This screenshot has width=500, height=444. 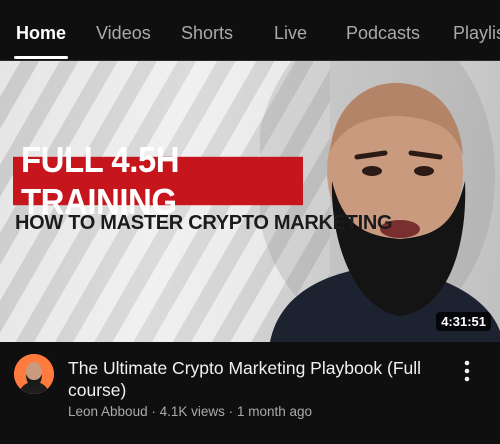 What do you see at coordinates (204, 223) in the screenshot?
I see `thumbnail-subhead: HOW TO MASTER CRYPTO MARKETING` at bounding box center [204, 223].